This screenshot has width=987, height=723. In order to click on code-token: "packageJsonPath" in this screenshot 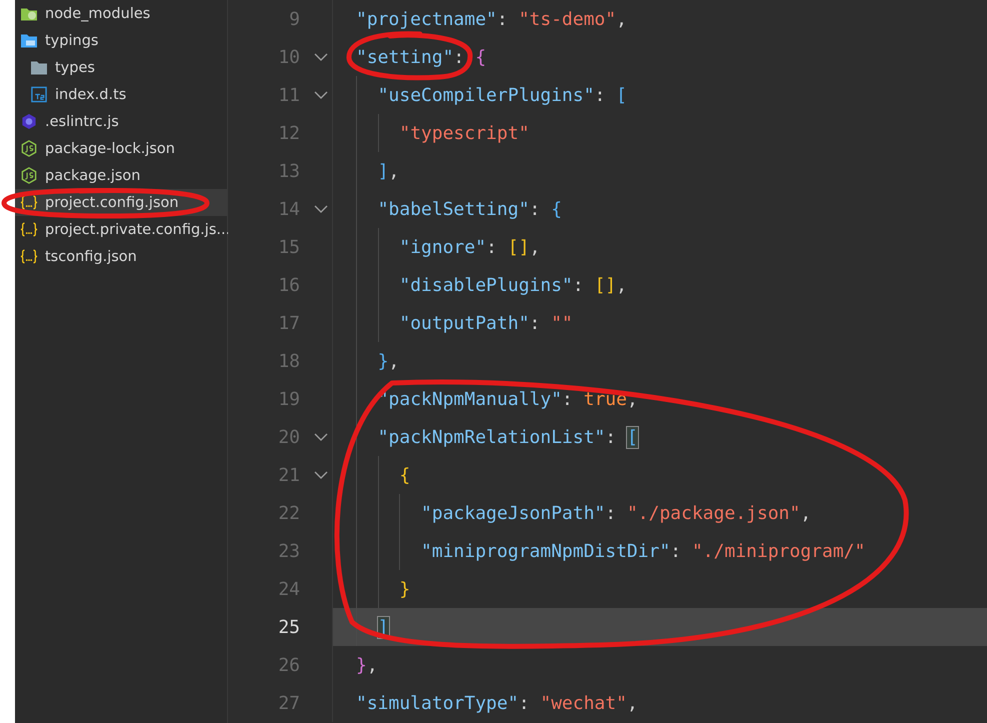, I will do `click(513, 513)`.